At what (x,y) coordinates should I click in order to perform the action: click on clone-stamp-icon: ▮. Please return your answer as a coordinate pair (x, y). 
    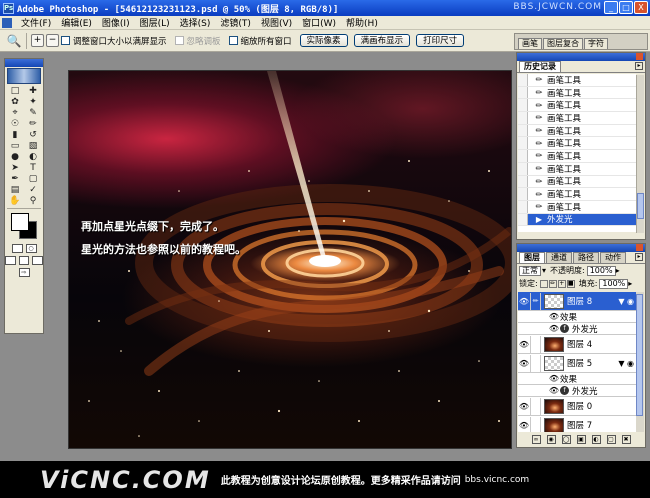
    Looking at the image, I should click on (15, 135).